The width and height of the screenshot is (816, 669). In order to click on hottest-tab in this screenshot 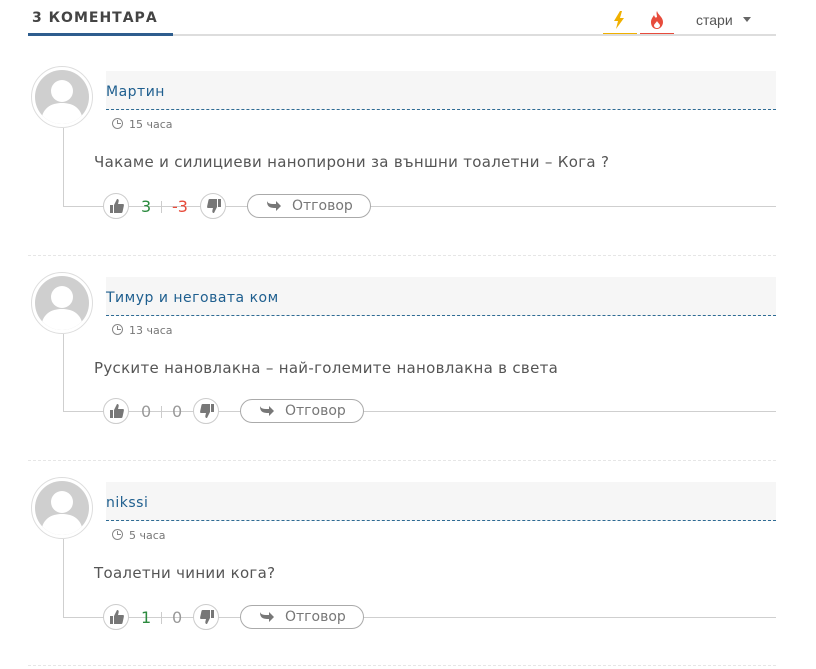, I will do `click(657, 22)`.